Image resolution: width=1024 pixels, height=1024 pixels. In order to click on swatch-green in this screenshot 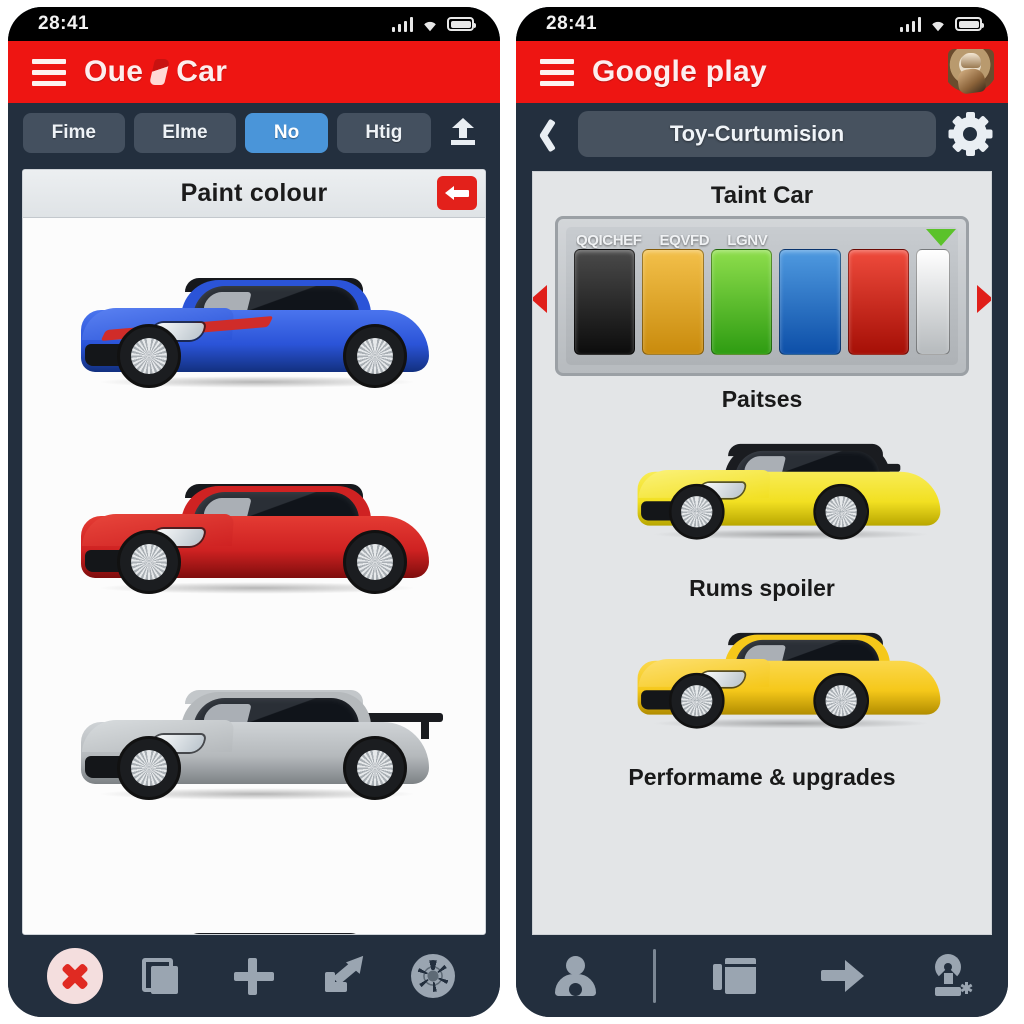, I will do `click(741, 302)`.